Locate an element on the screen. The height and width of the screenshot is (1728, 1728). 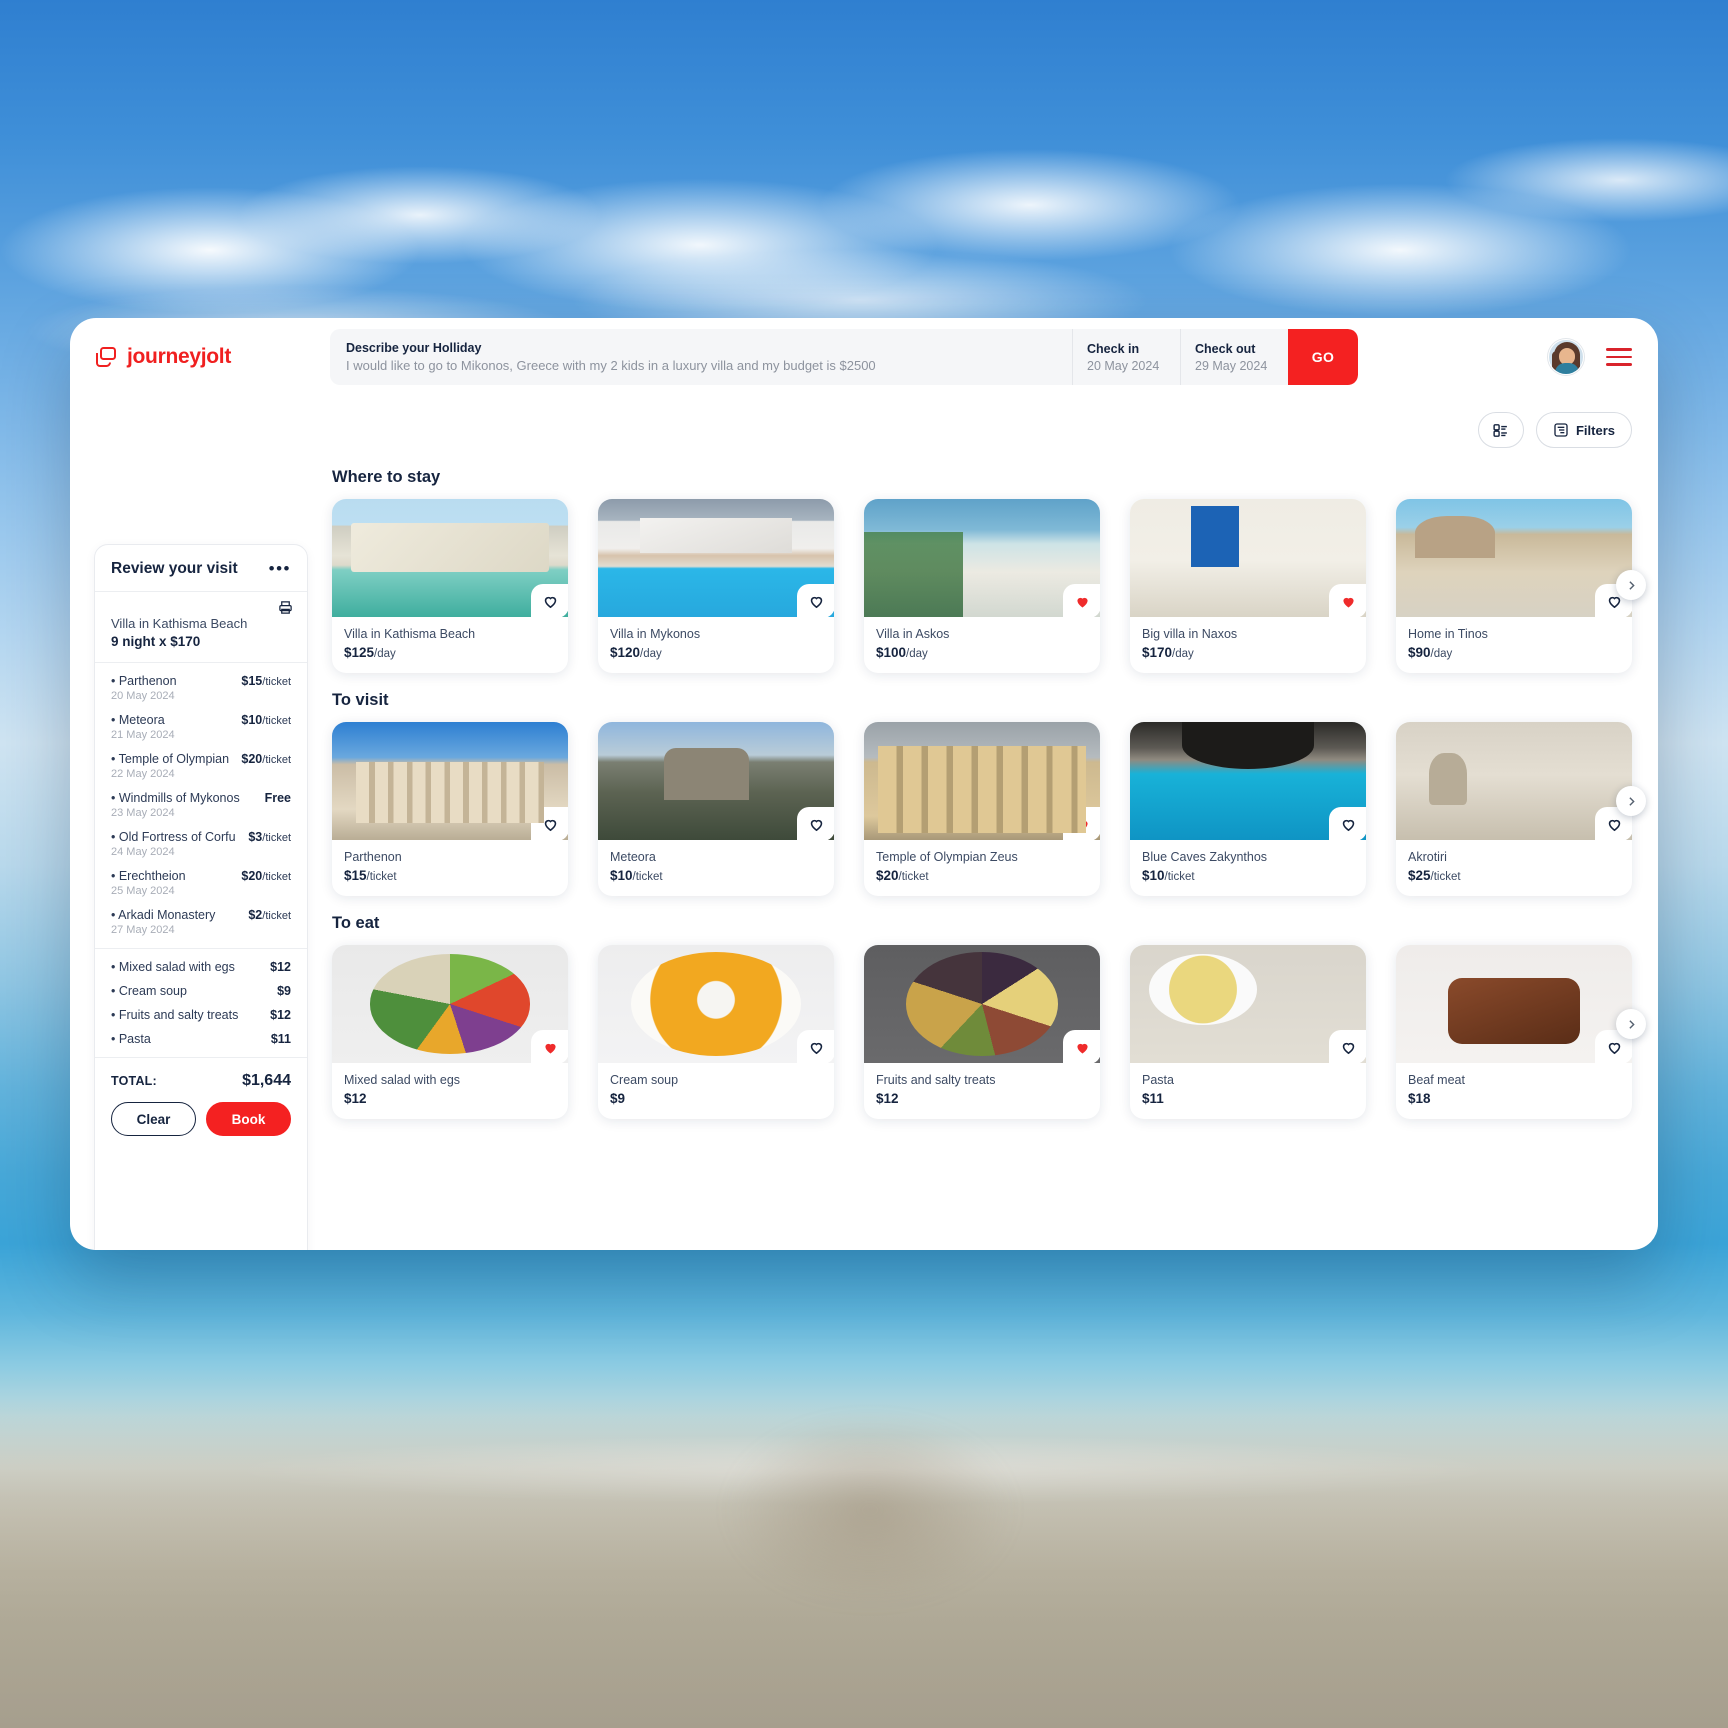
filters-button: Filters is located at coordinates (1583, 430).